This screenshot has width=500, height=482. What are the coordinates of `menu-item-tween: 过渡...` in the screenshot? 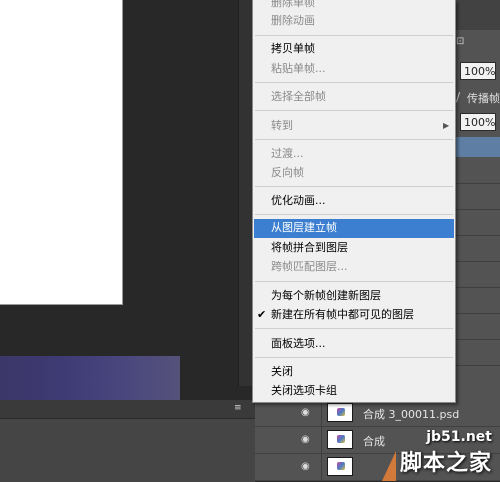 It's located at (287, 154).